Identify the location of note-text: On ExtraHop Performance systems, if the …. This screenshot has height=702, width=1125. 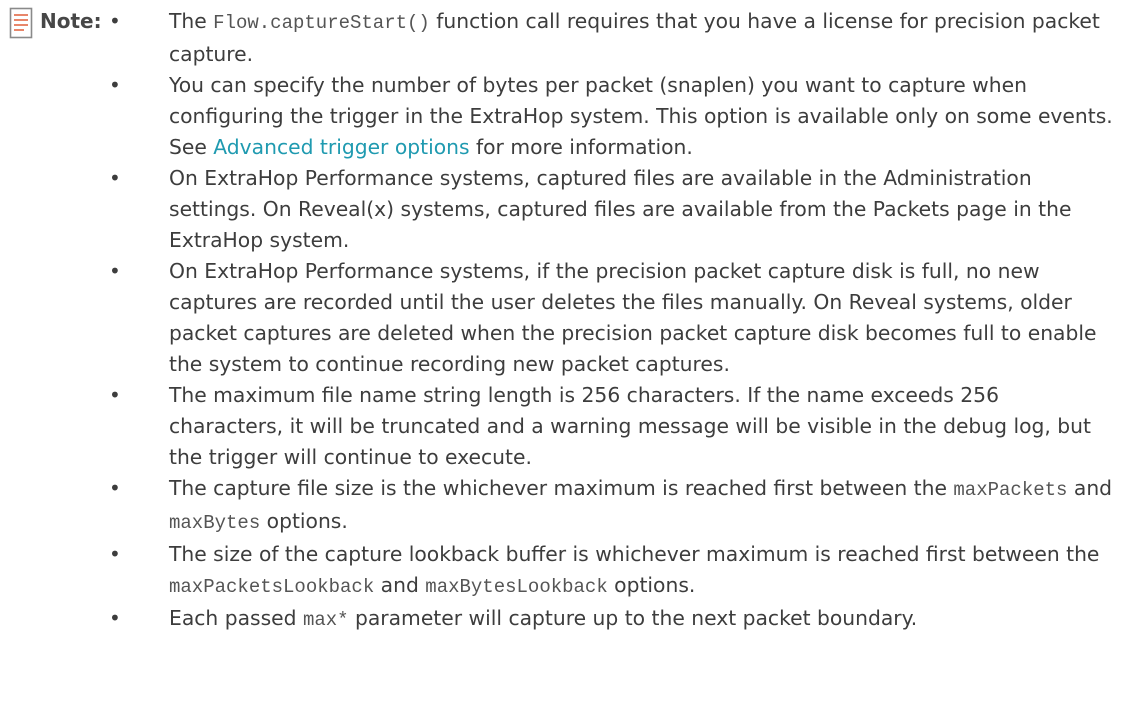
(633, 317).